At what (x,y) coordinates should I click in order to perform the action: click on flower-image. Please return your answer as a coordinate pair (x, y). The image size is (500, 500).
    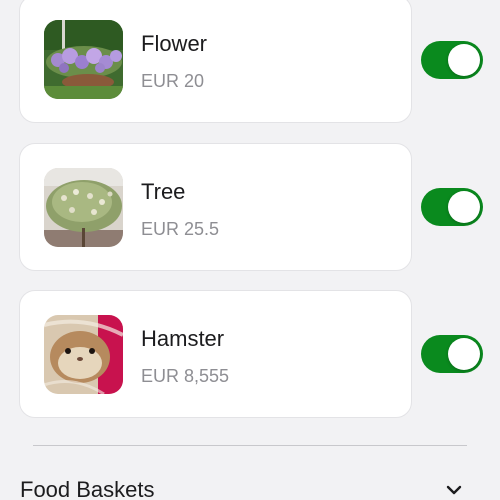
    Looking at the image, I should click on (83, 59).